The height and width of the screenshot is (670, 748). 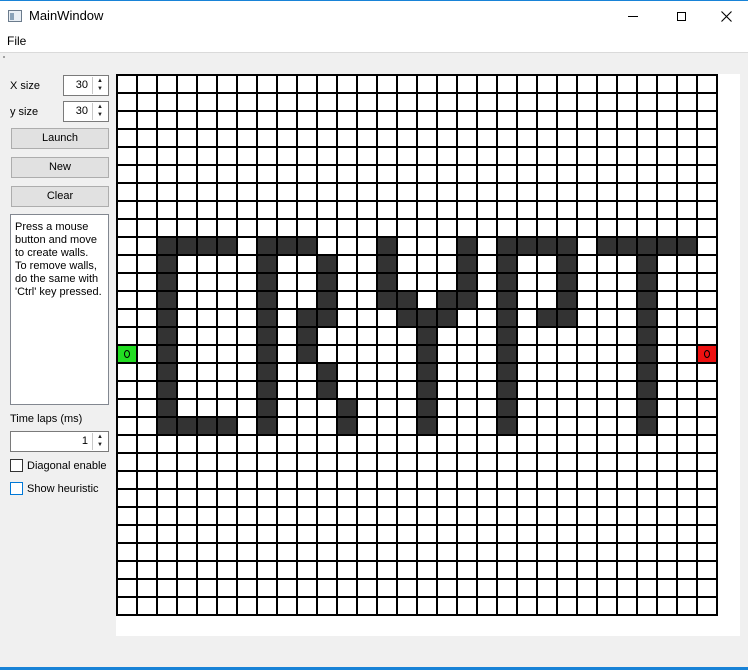 I want to click on new-button: New, so click(x=60, y=167).